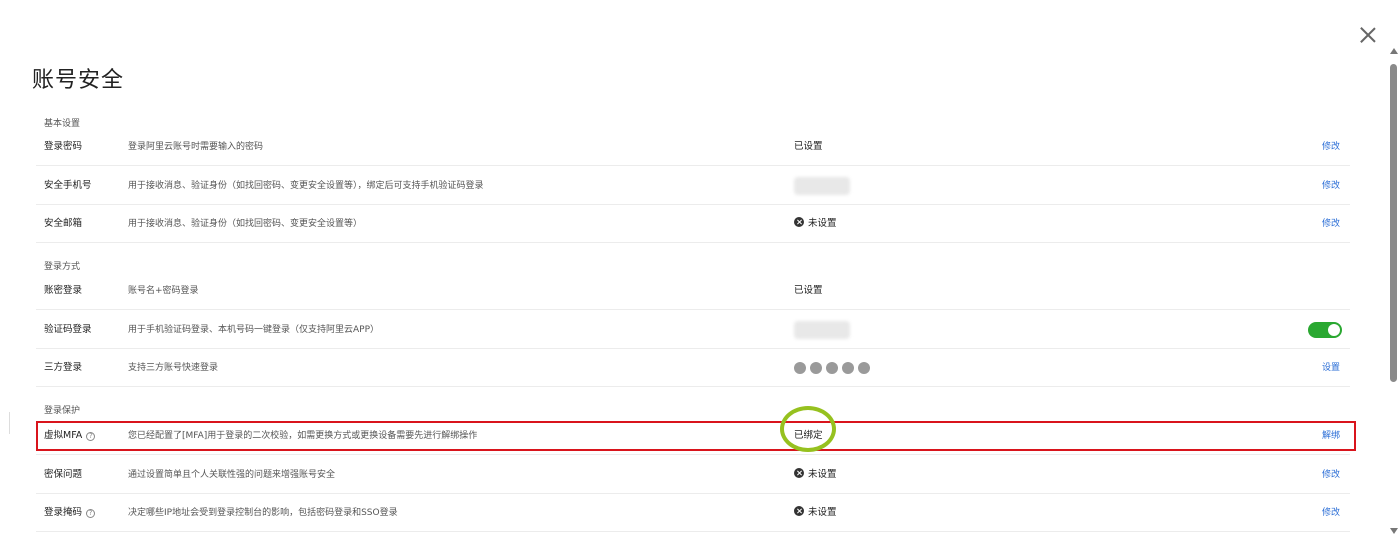 This screenshot has width=1400, height=541. I want to click on left-edge-divider, so click(5, 423).